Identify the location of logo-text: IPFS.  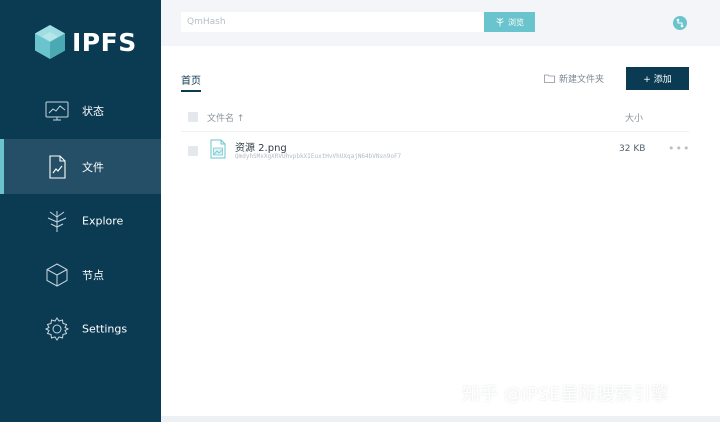
(104, 42).